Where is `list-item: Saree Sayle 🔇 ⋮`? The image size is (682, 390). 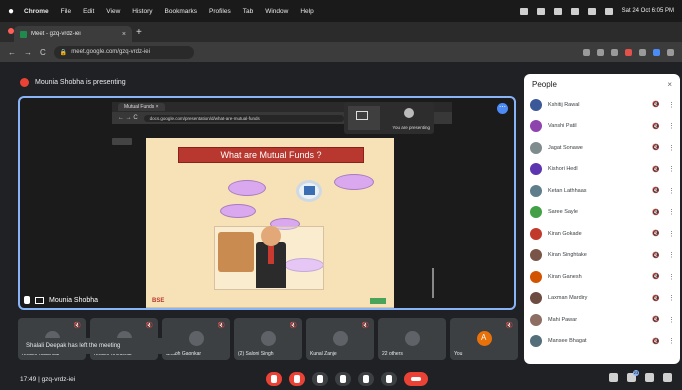
list-item: Saree Sayle 🔇 ⋮ is located at coordinates (602, 213).